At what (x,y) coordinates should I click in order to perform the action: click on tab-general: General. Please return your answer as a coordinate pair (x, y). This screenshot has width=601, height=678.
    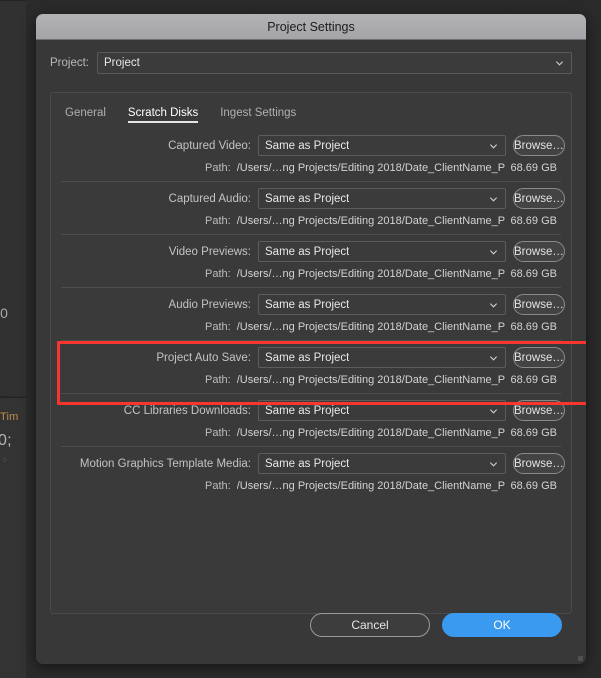
    Looking at the image, I should click on (85, 115).